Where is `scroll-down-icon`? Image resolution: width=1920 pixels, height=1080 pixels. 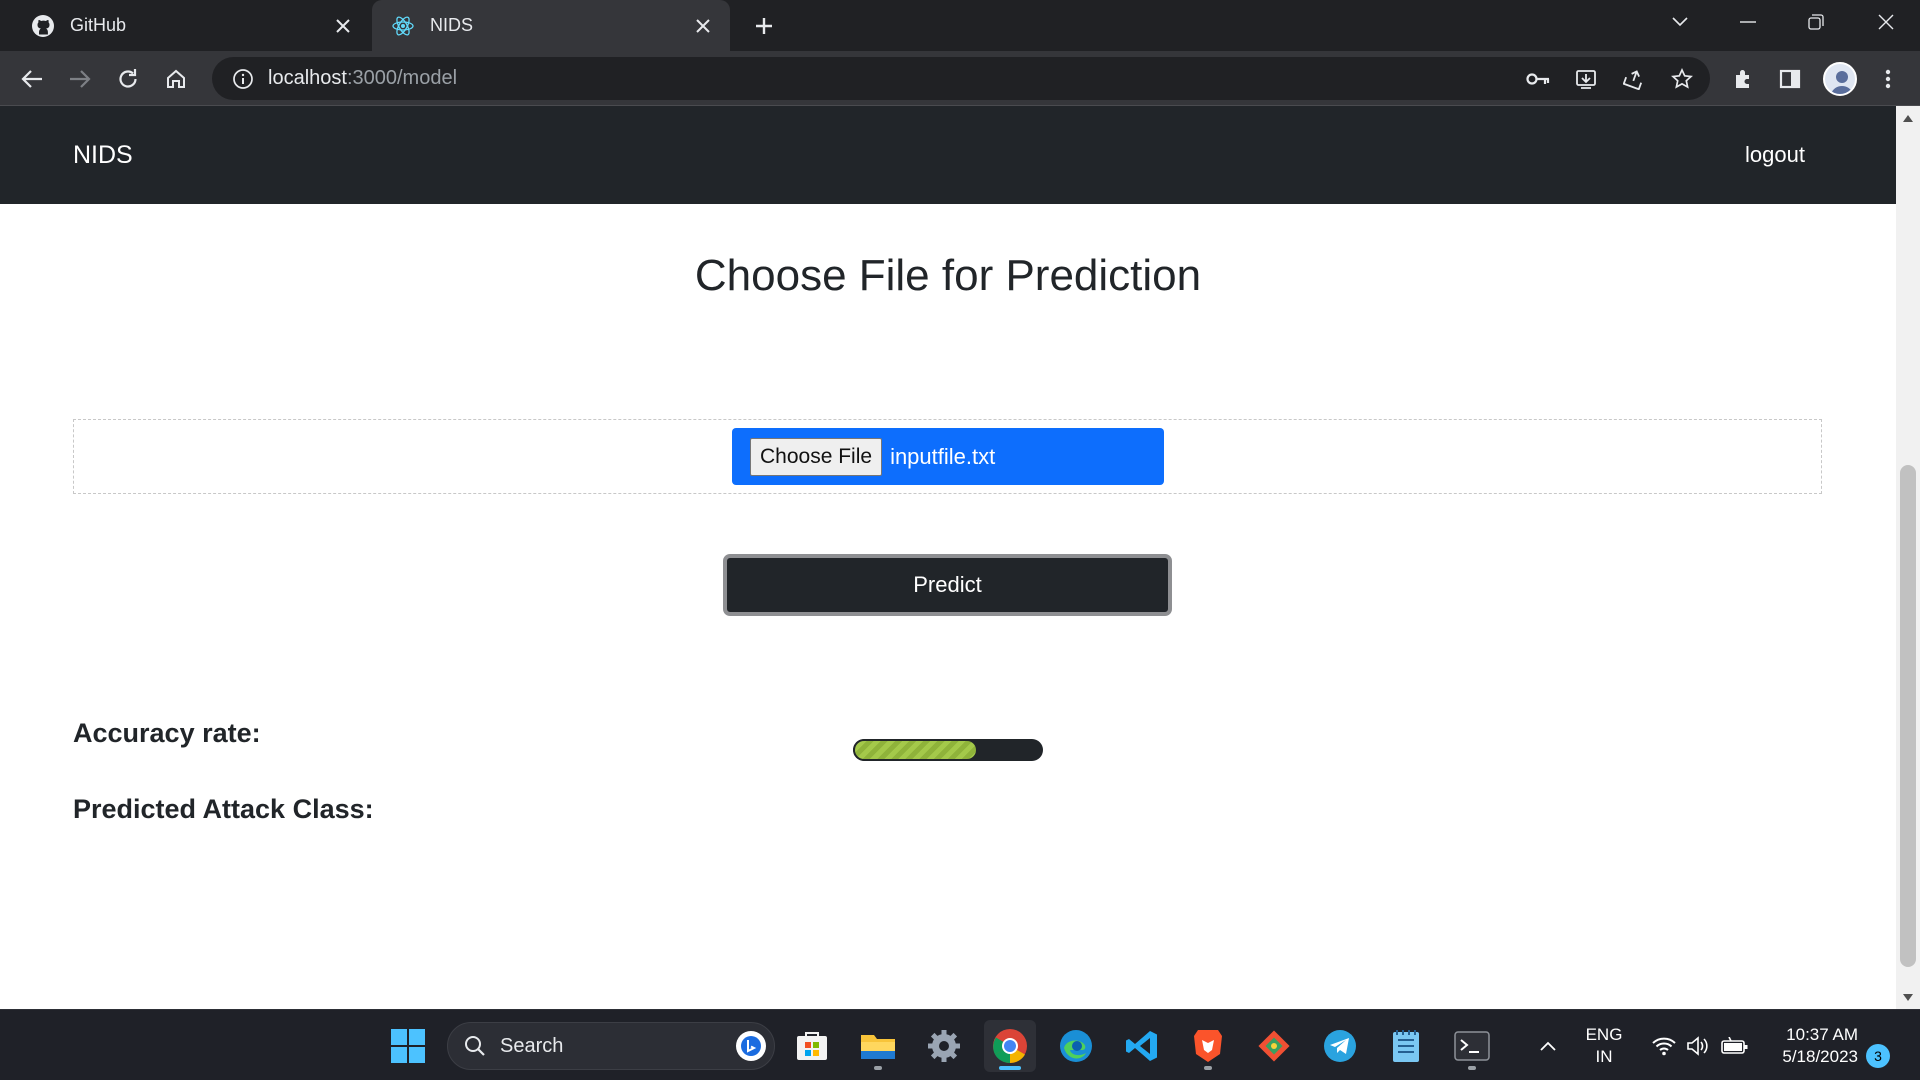 scroll-down-icon is located at coordinates (1908, 997).